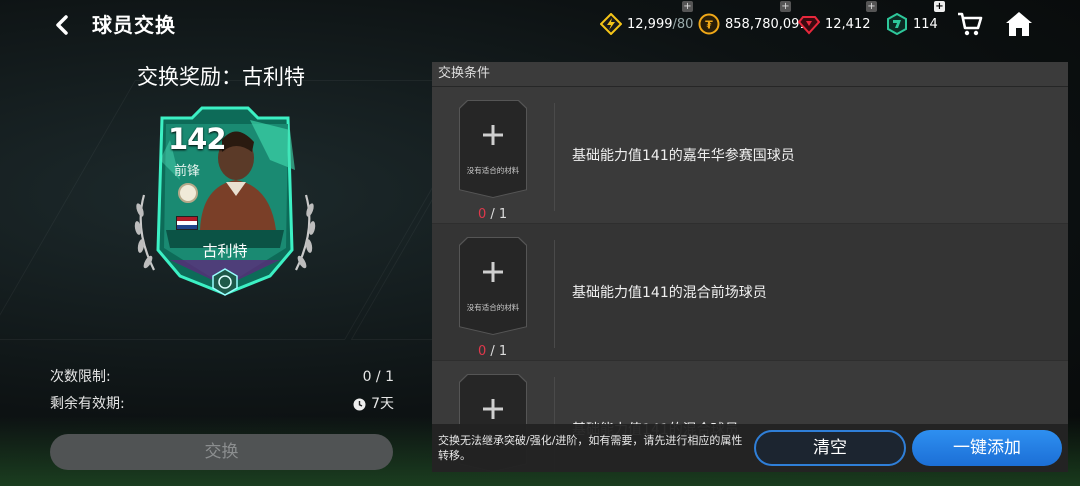 This screenshot has height=486, width=1080. Describe the element at coordinates (939, 6) in the screenshot. I see `add-tokens-icon: +` at that location.